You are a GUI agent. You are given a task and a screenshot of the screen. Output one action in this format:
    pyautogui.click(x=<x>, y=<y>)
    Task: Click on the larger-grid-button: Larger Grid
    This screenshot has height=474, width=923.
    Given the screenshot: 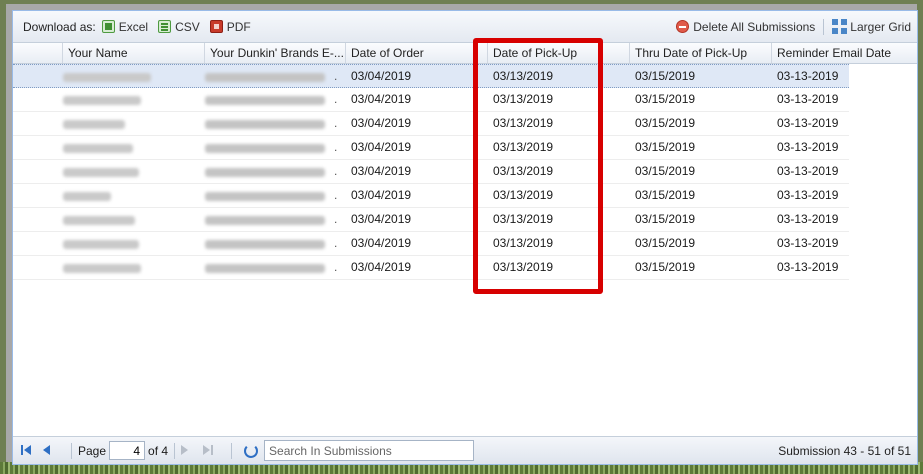 What is the action you would take?
    pyautogui.click(x=871, y=26)
    